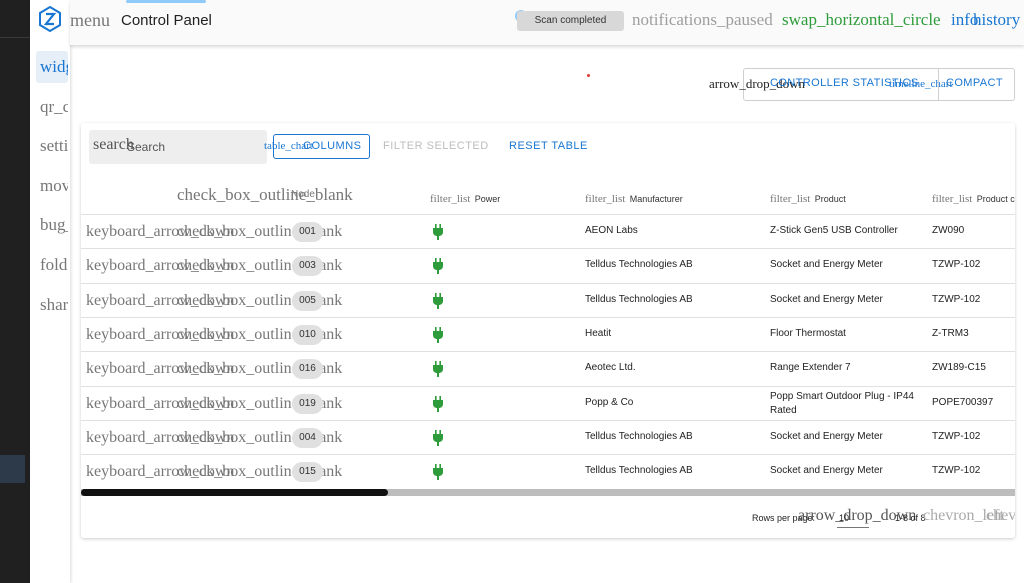 This screenshot has width=1024, height=583. What do you see at coordinates (307, 403) in the screenshot?
I see `node-id-chip: 019` at bounding box center [307, 403].